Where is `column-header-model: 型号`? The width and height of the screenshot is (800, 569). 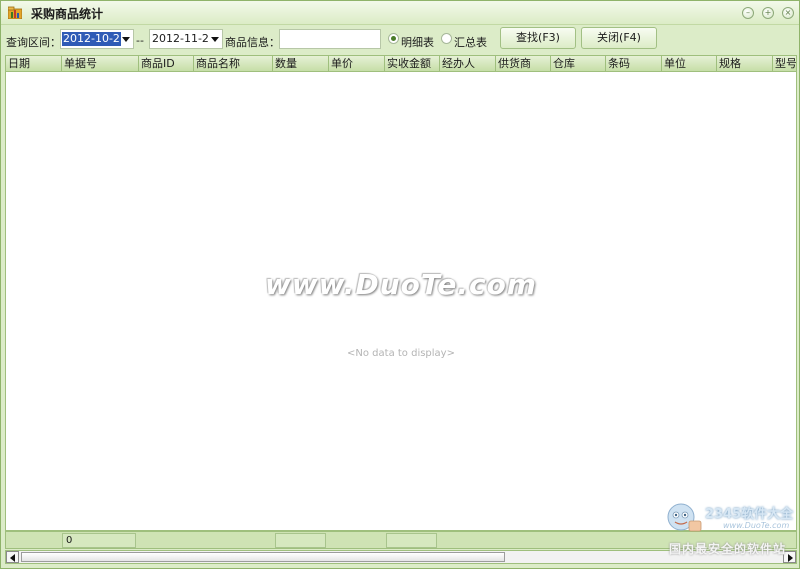 column-header-model: 型号 is located at coordinates (784, 63).